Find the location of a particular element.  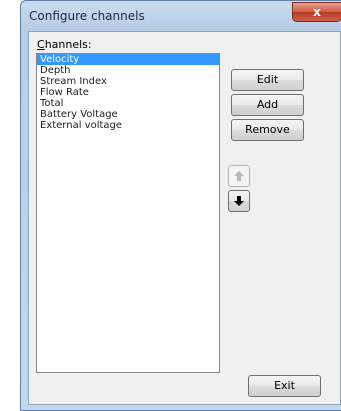

move-up-button is located at coordinates (239, 176).